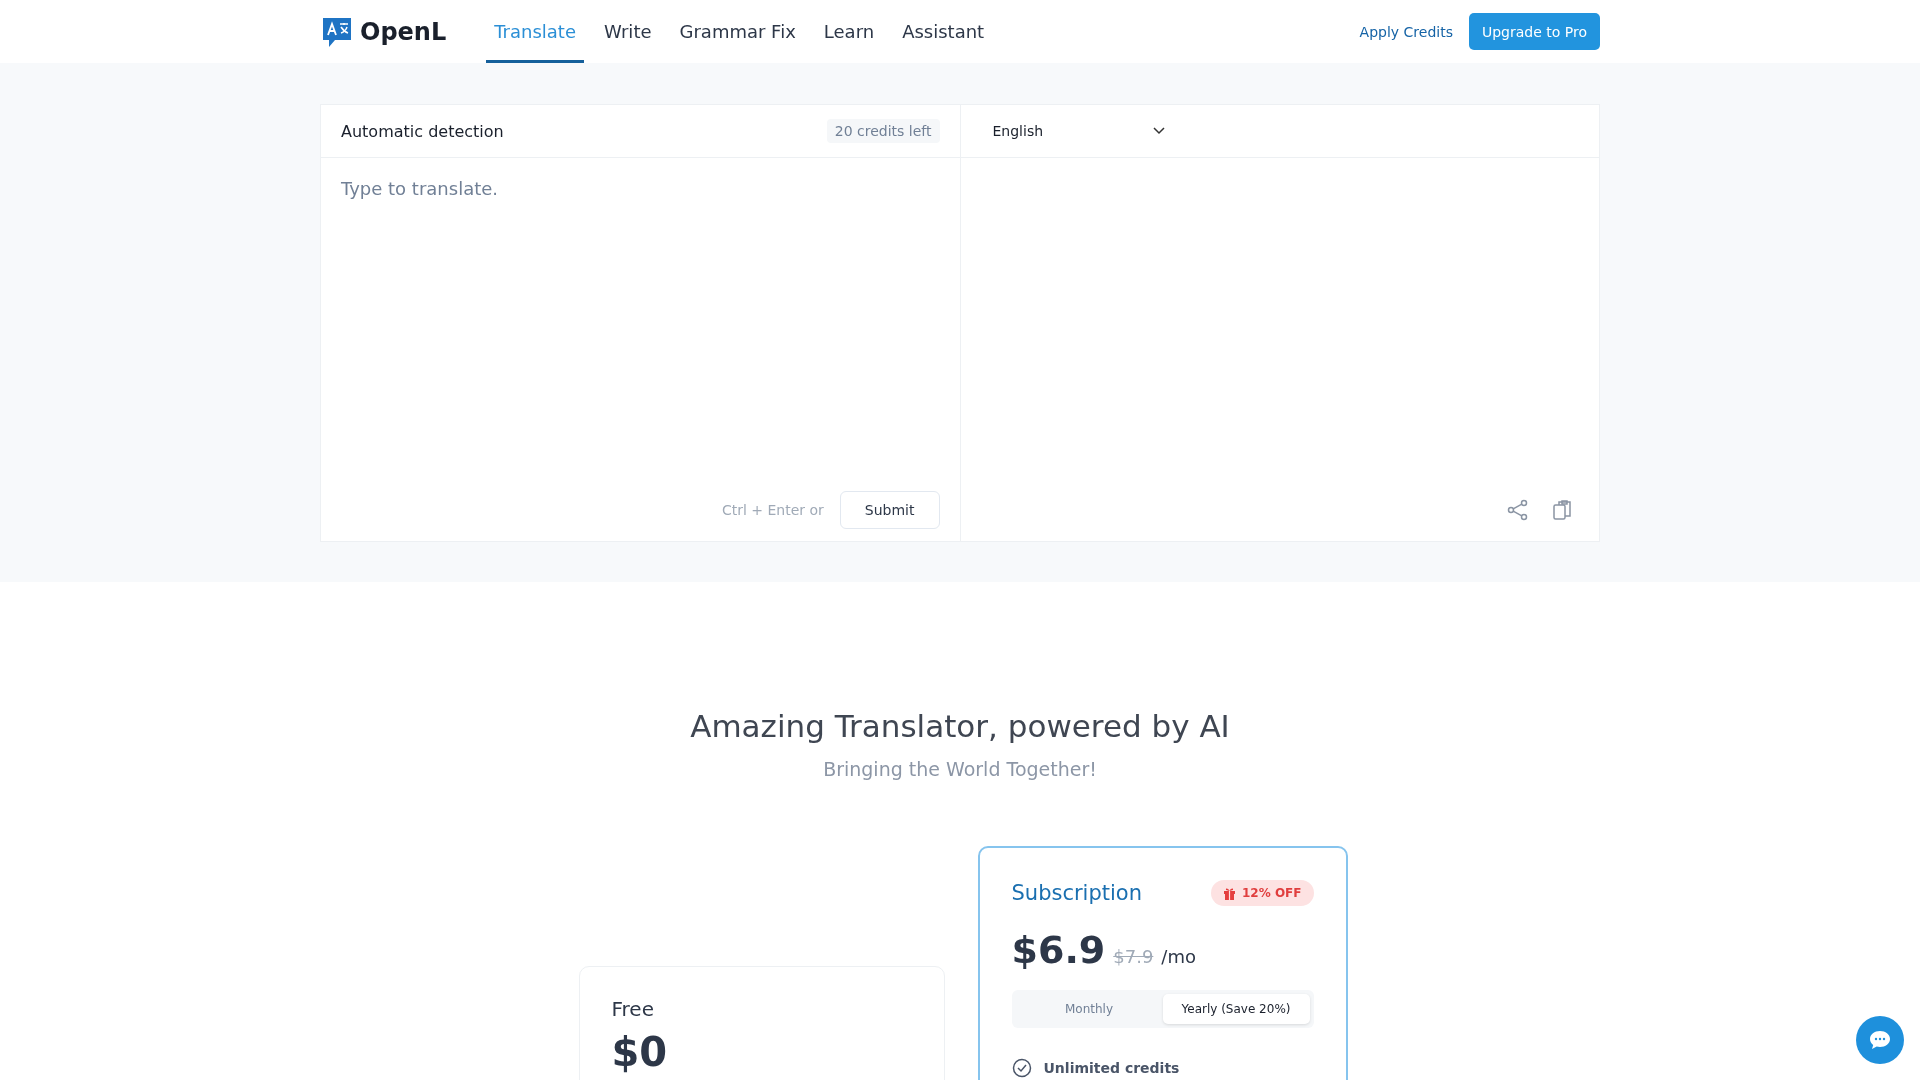 This screenshot has width=1920, height=1080. What do you see at coordinates (403, 31) in the screenshot?
I see `logo-text: OpenL` at bounding box center [403, 31].